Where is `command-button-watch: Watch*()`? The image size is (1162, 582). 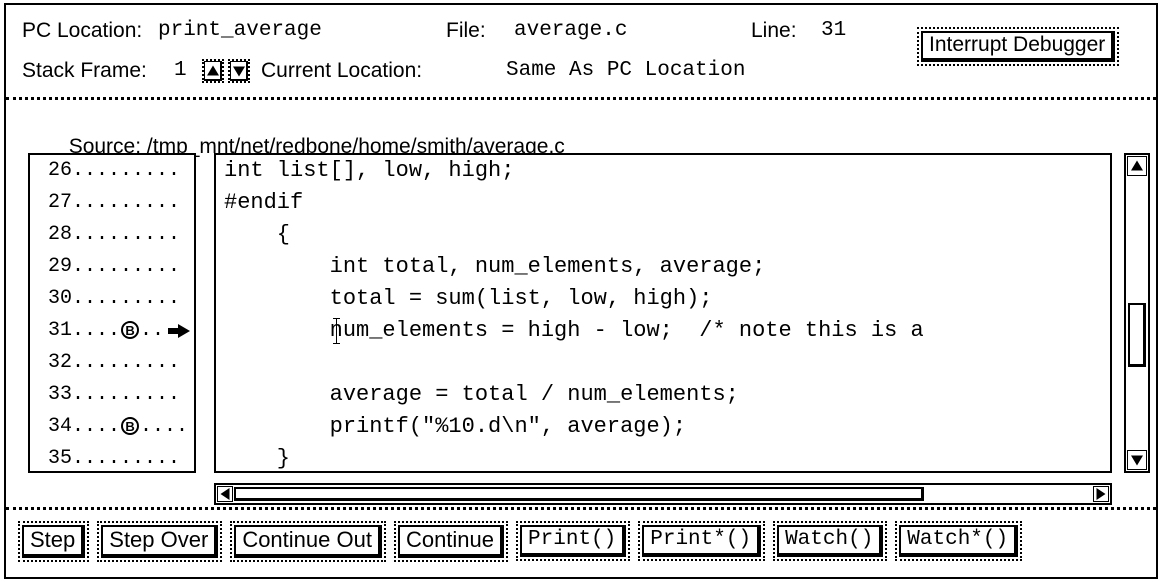 command-button-watch: Watch*() is located at coordinates (959, 541).